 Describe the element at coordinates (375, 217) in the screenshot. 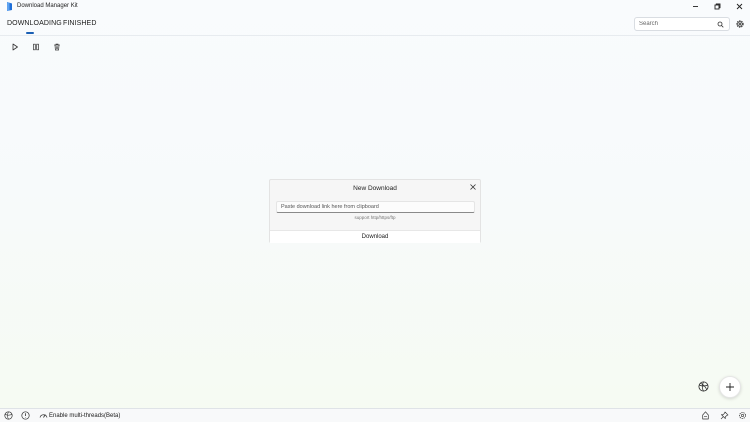

I see `supported-protocols-text: support http/https/ftp` at that location.